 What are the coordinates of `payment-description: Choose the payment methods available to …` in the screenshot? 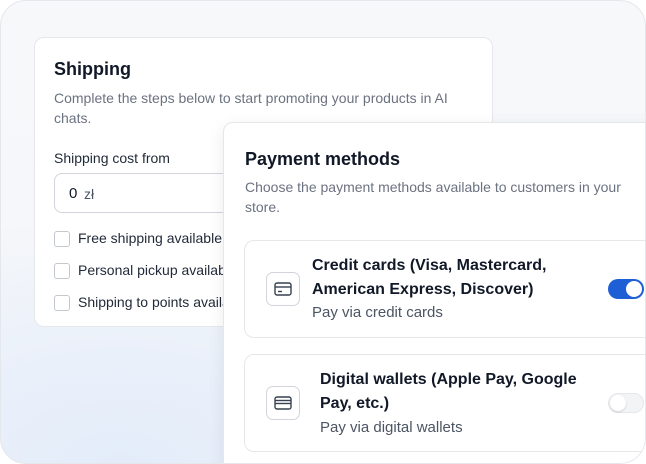 It's located at (433, 197).